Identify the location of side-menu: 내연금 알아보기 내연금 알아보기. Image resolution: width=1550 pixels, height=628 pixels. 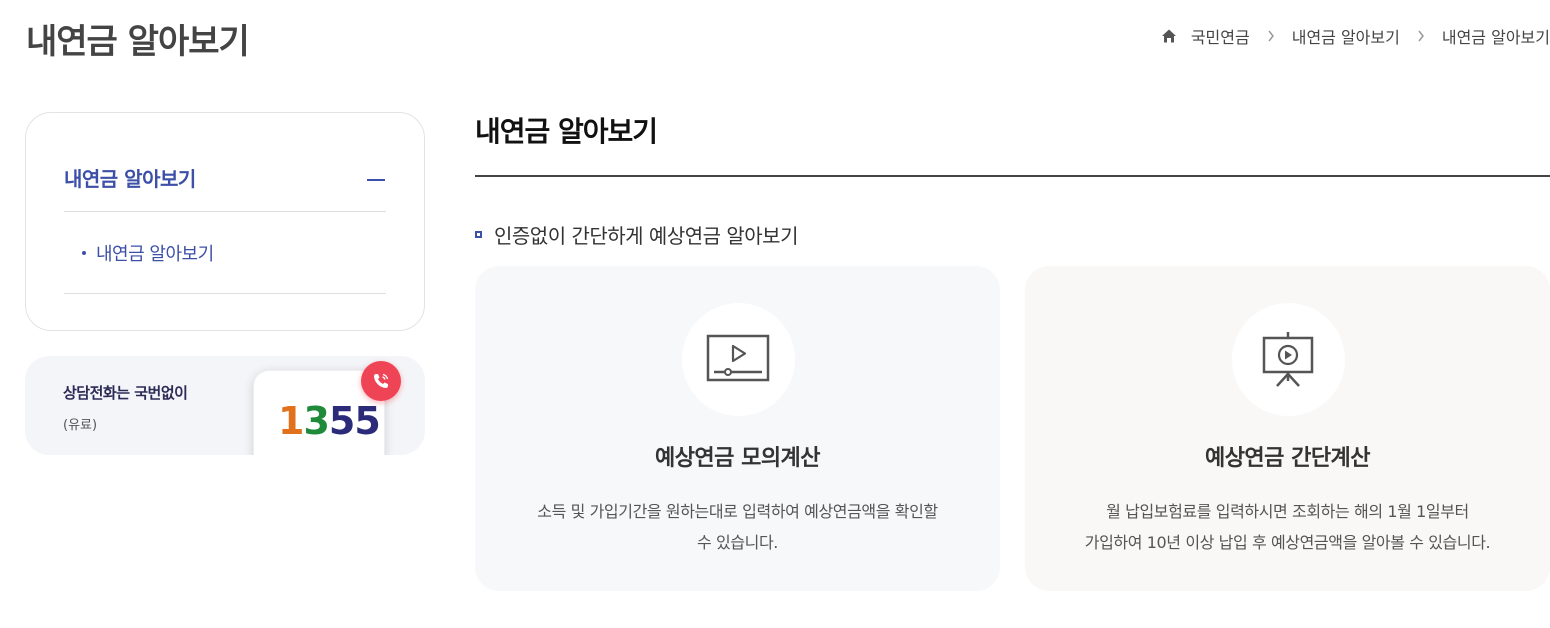
(225, 221).